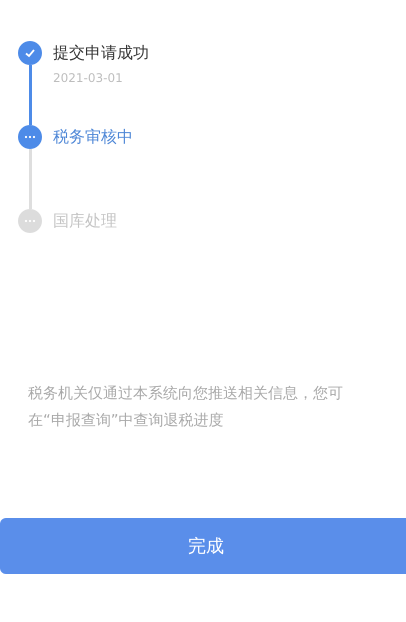 This screenshot has width=406, height=622. What do you see at coordinates (93, 137) in the screenshot?
I see `step-title: 税务审核中` at bounding box center [93, 137].